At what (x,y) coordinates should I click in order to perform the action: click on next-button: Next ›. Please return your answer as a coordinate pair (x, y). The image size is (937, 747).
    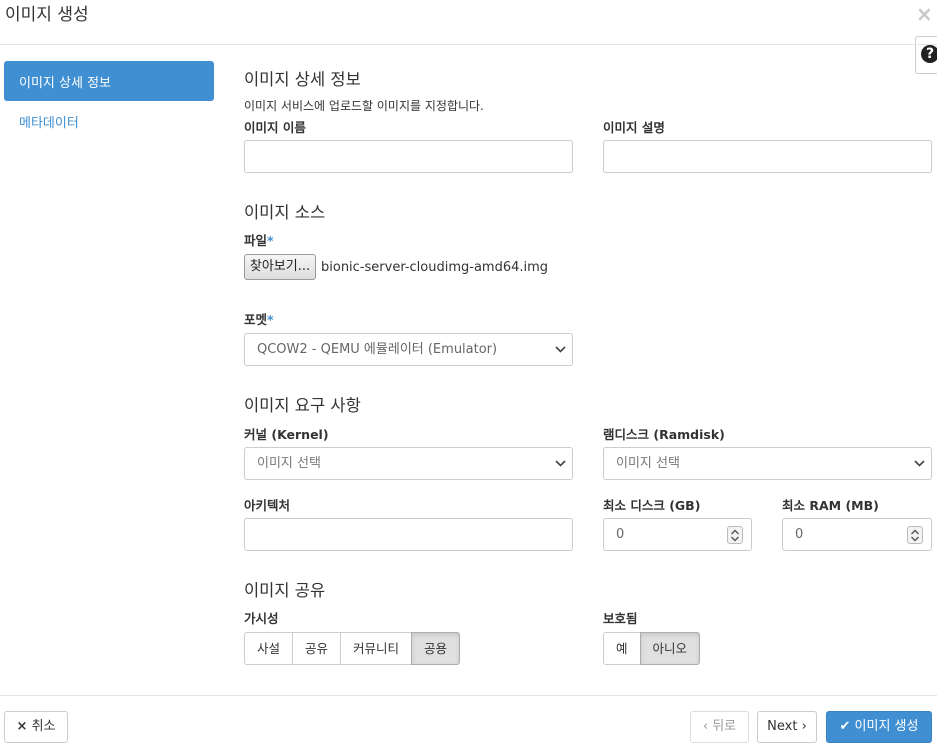
    Looking at the image, I should click on (787, 727).